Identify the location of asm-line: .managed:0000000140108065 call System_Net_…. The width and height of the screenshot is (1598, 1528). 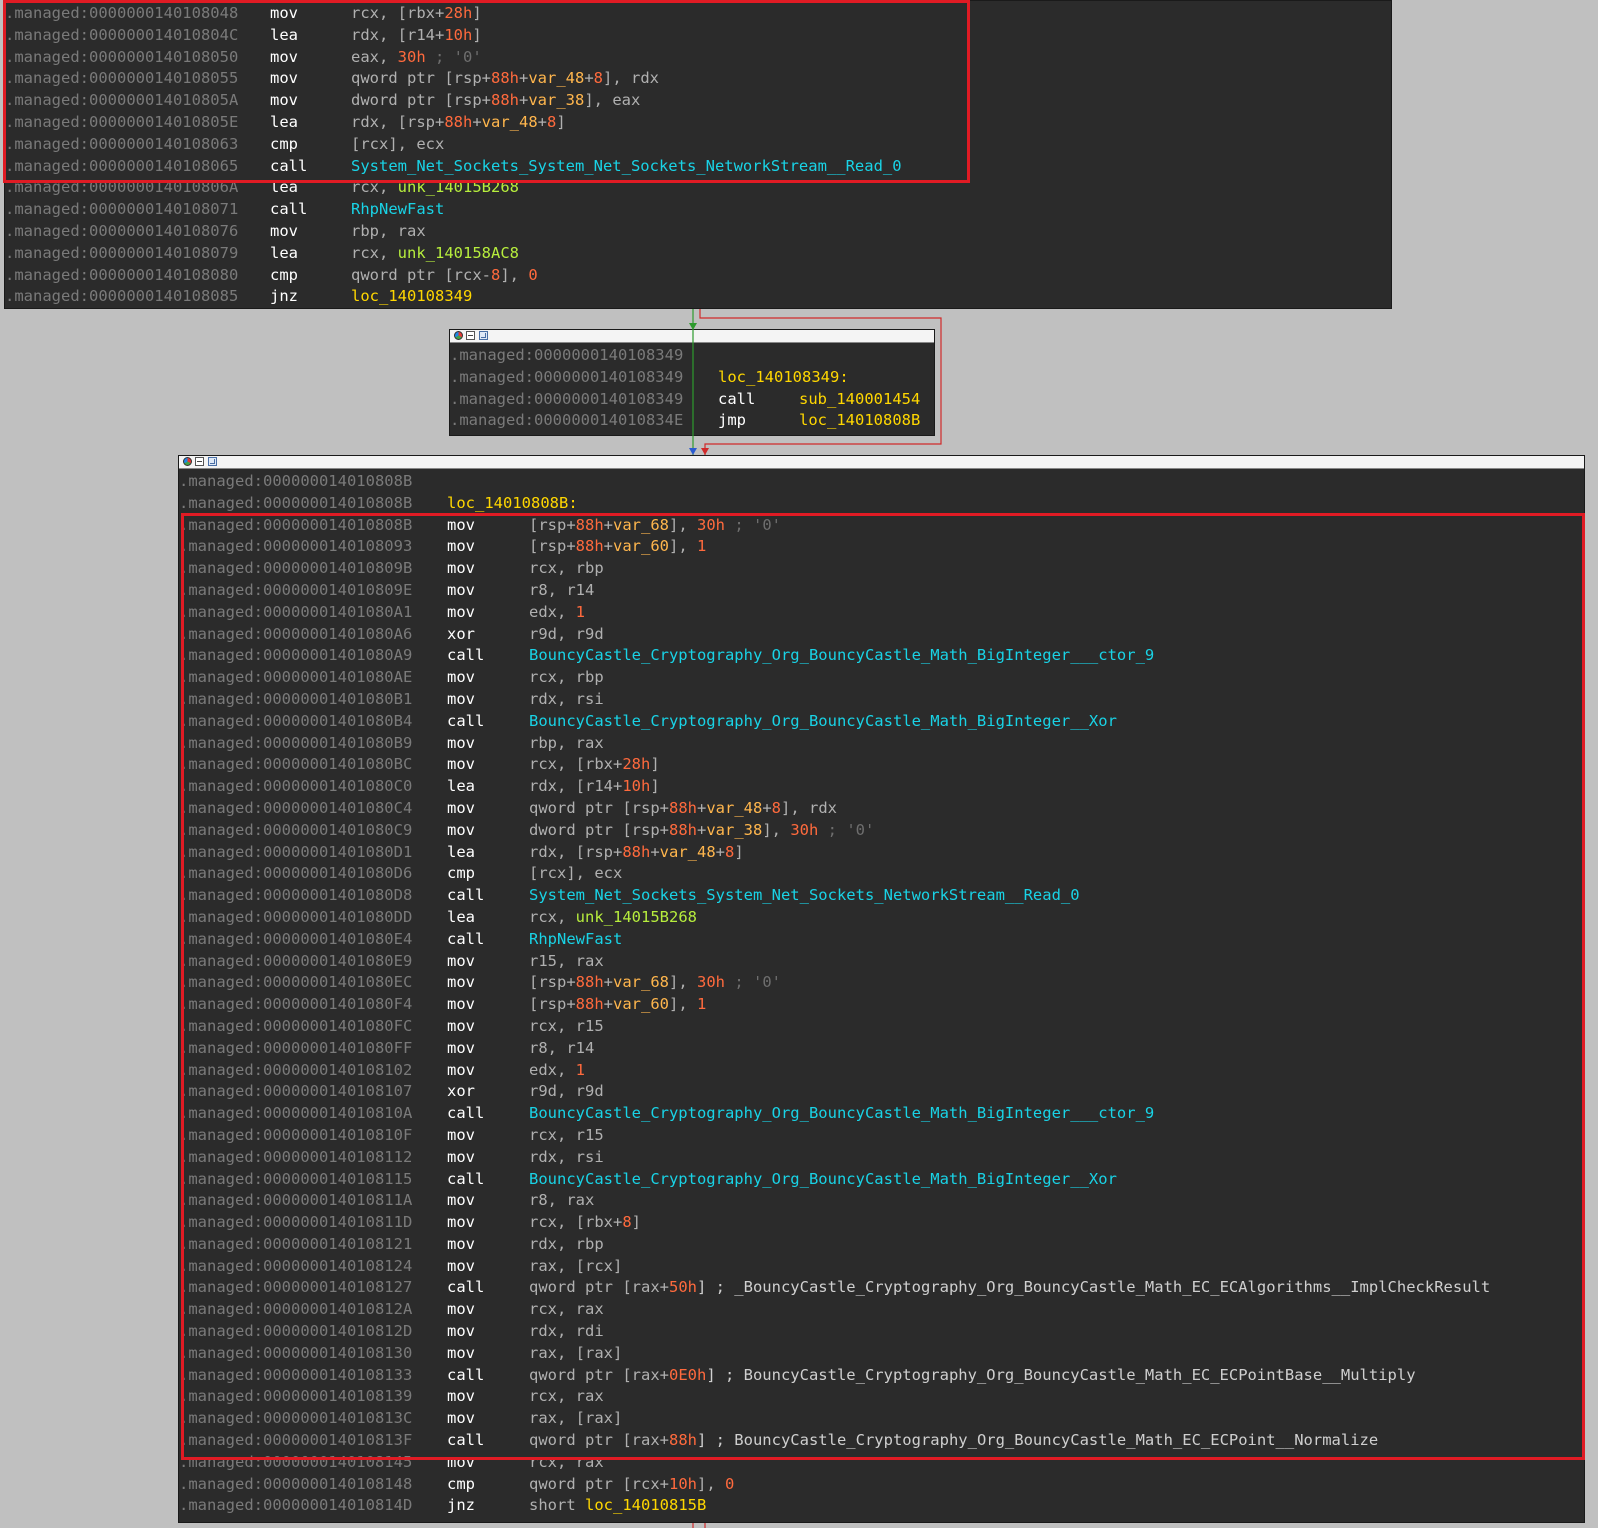
(698, 167).